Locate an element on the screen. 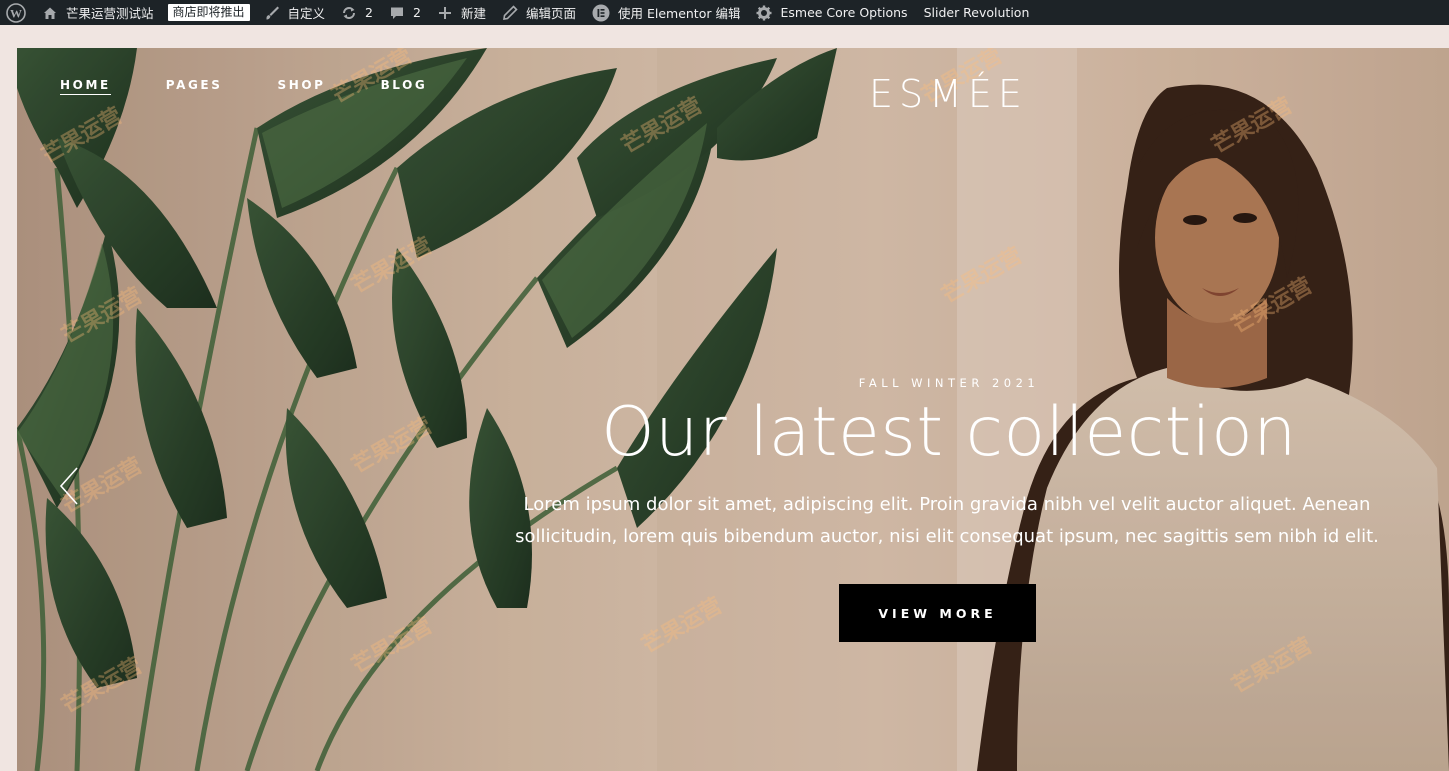  comments-count: 2 is located at coordinates (417, 12).